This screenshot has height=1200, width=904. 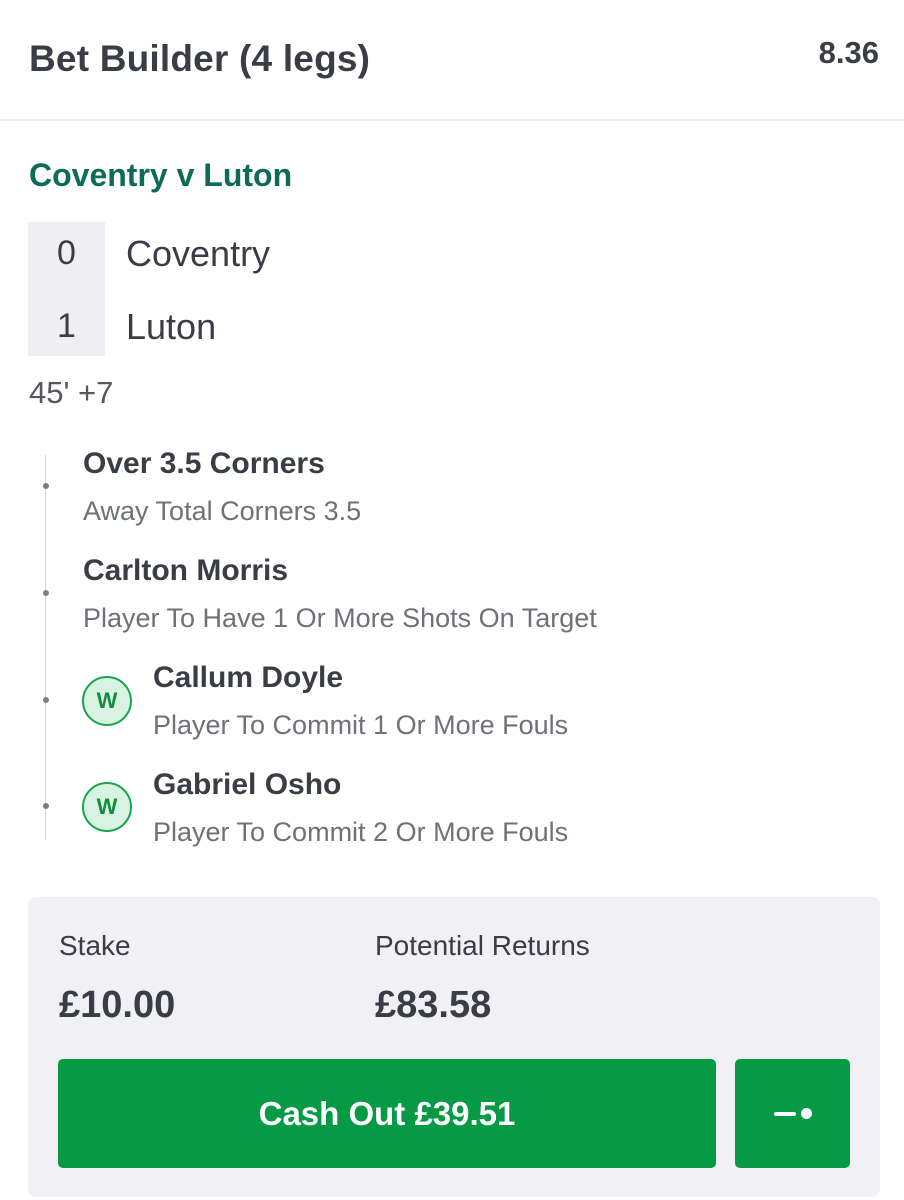 What do you see at coordinates (785, 1114) in the screenshot?
I see `partial-cashout-slider-icon` at bounding box center [785, 1114].